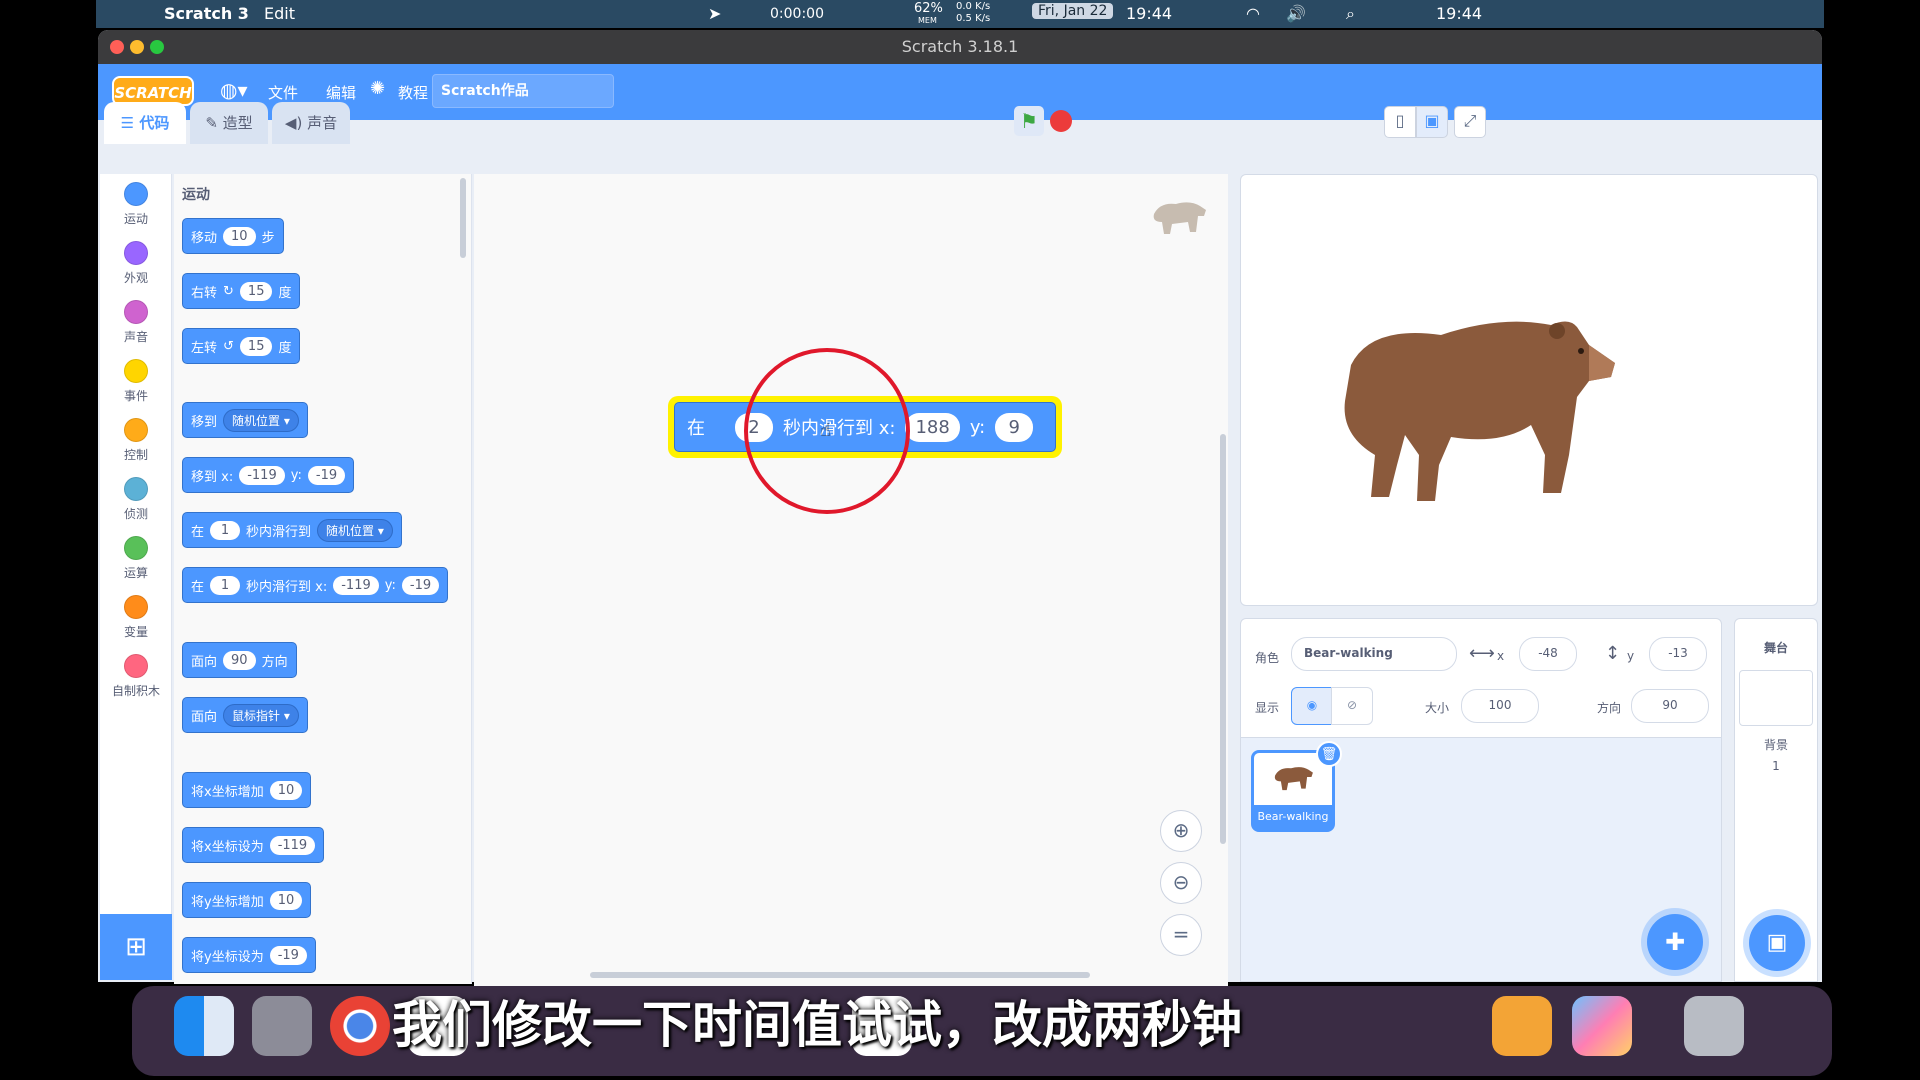 The image size is (1920, 1080). What do you see at coordinates (463, 218) in the screenshot?
I see `palette-scrollbar` at bounding box center [463, 218].